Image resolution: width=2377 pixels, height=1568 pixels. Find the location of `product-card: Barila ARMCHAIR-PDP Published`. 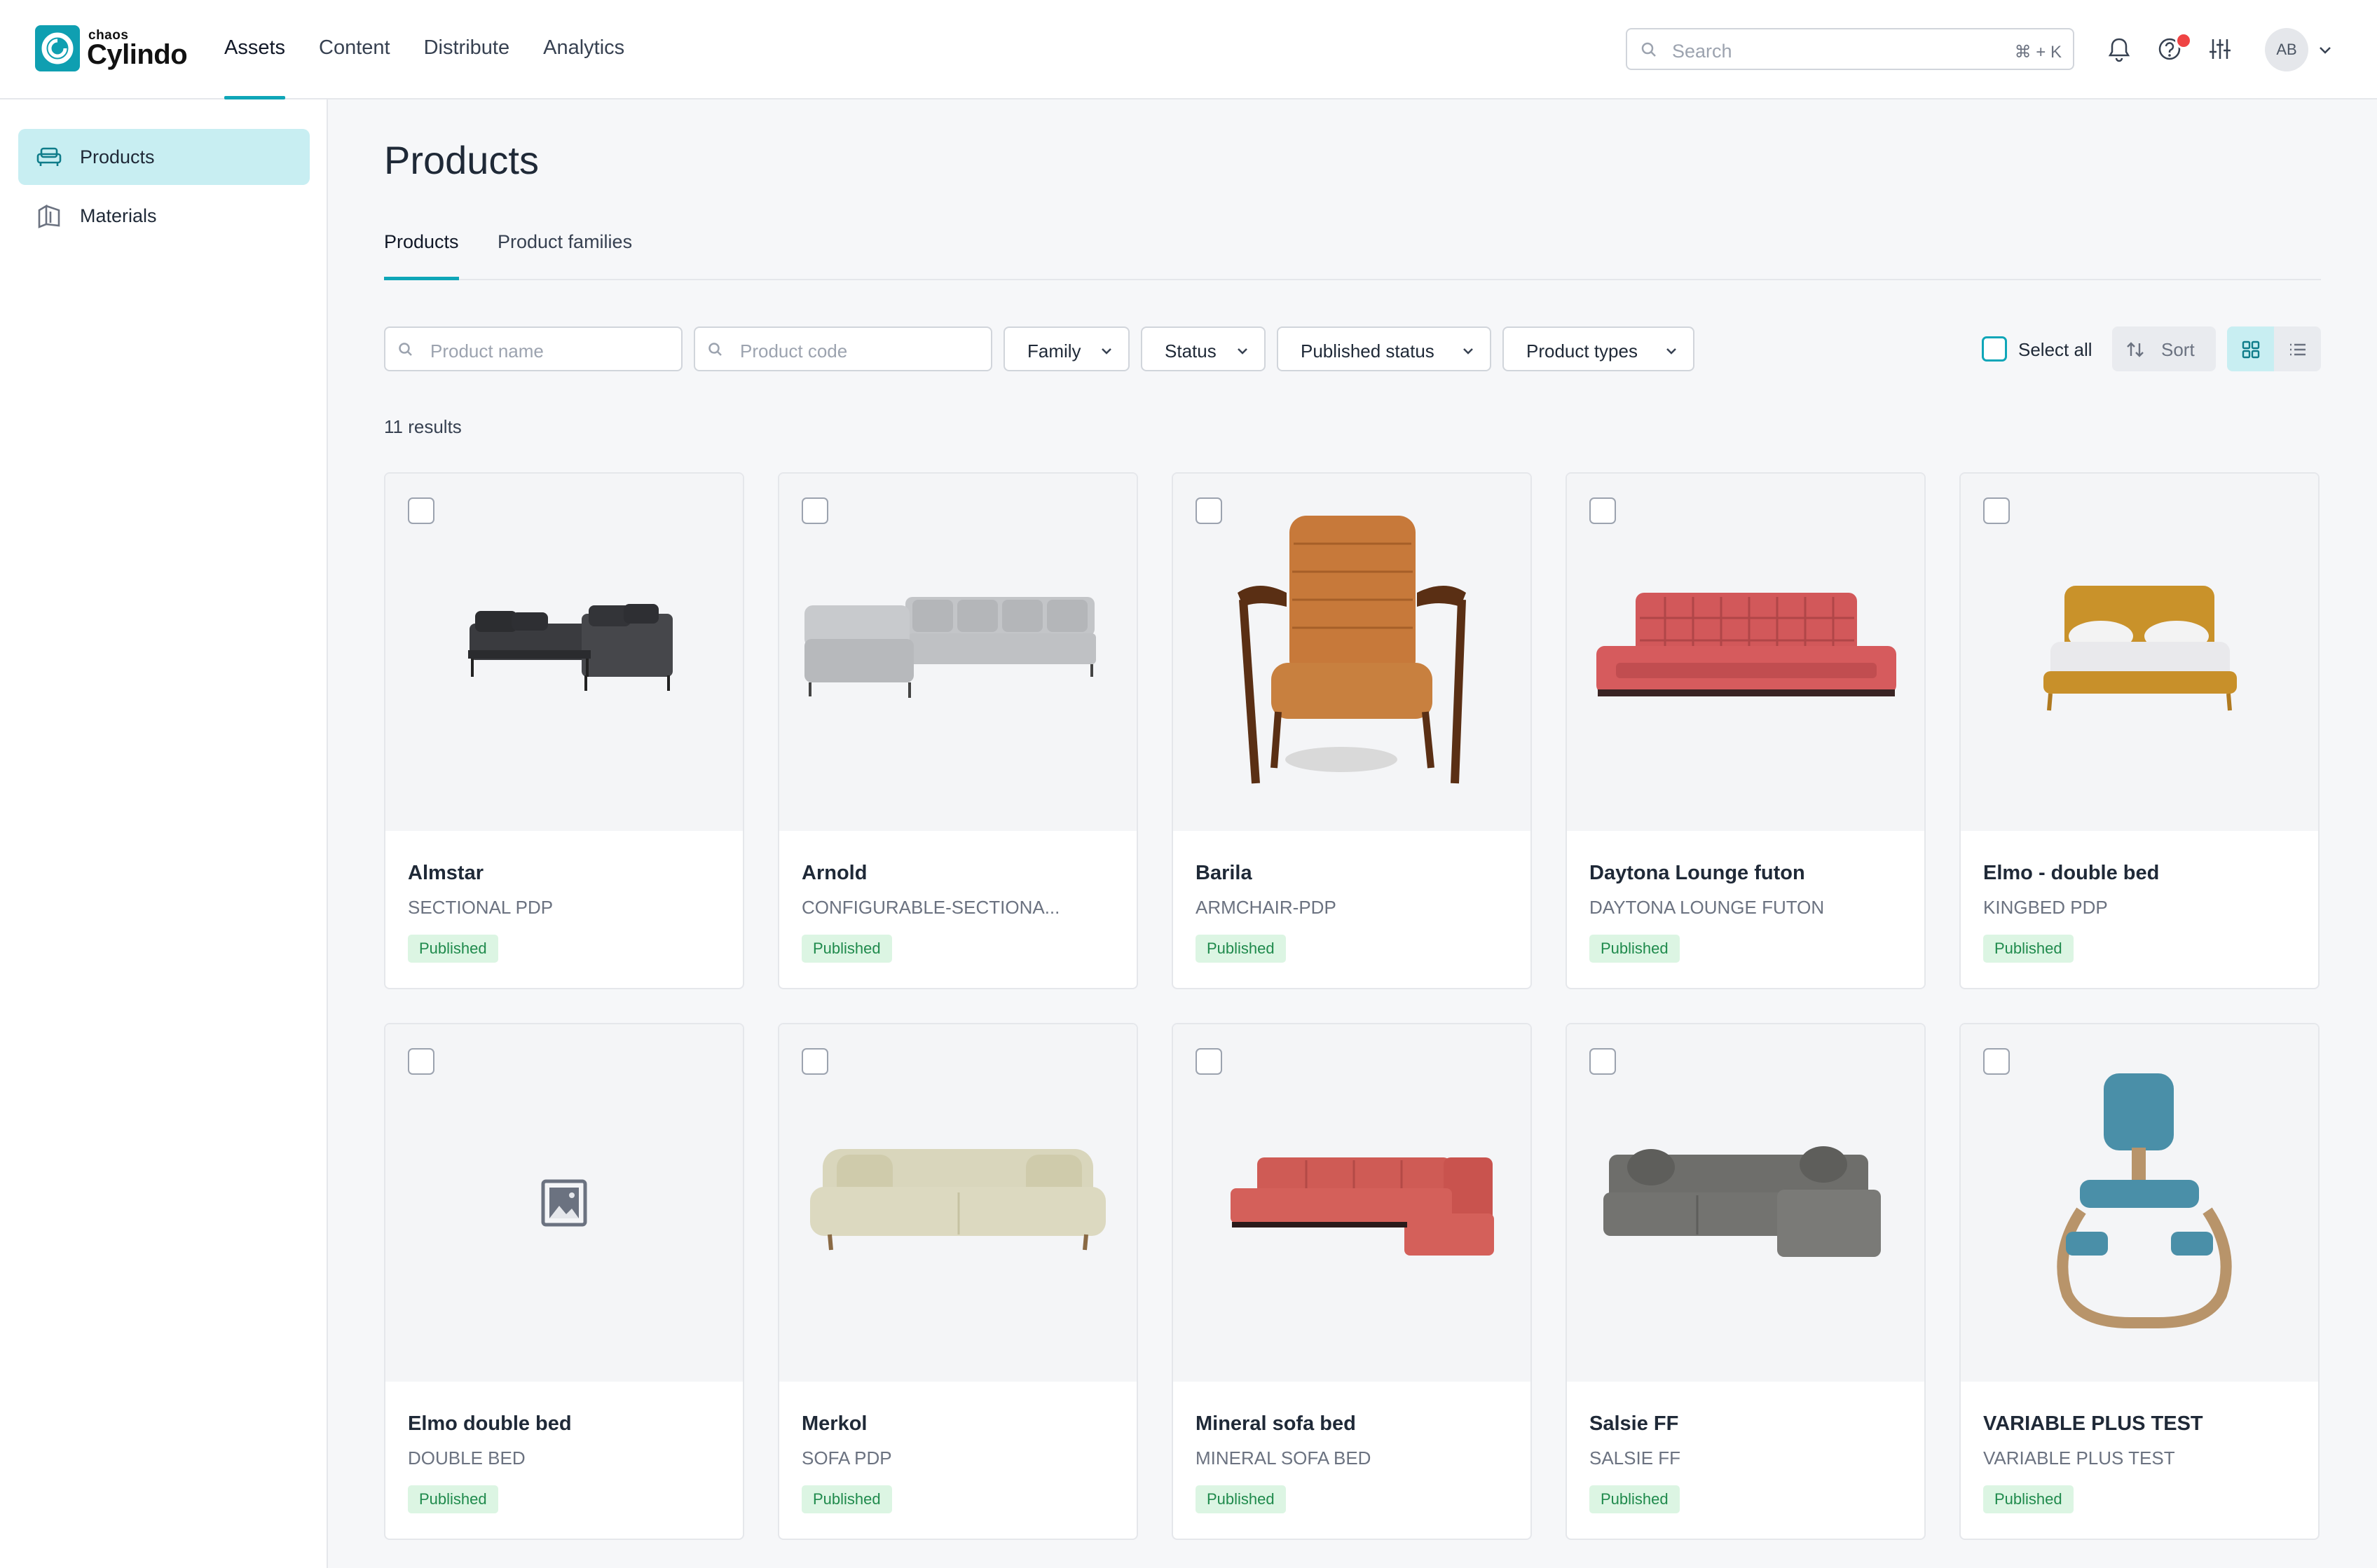

product-card: Barila ARMCHAIR-PDP Published is located at coordinates (1352, 730).